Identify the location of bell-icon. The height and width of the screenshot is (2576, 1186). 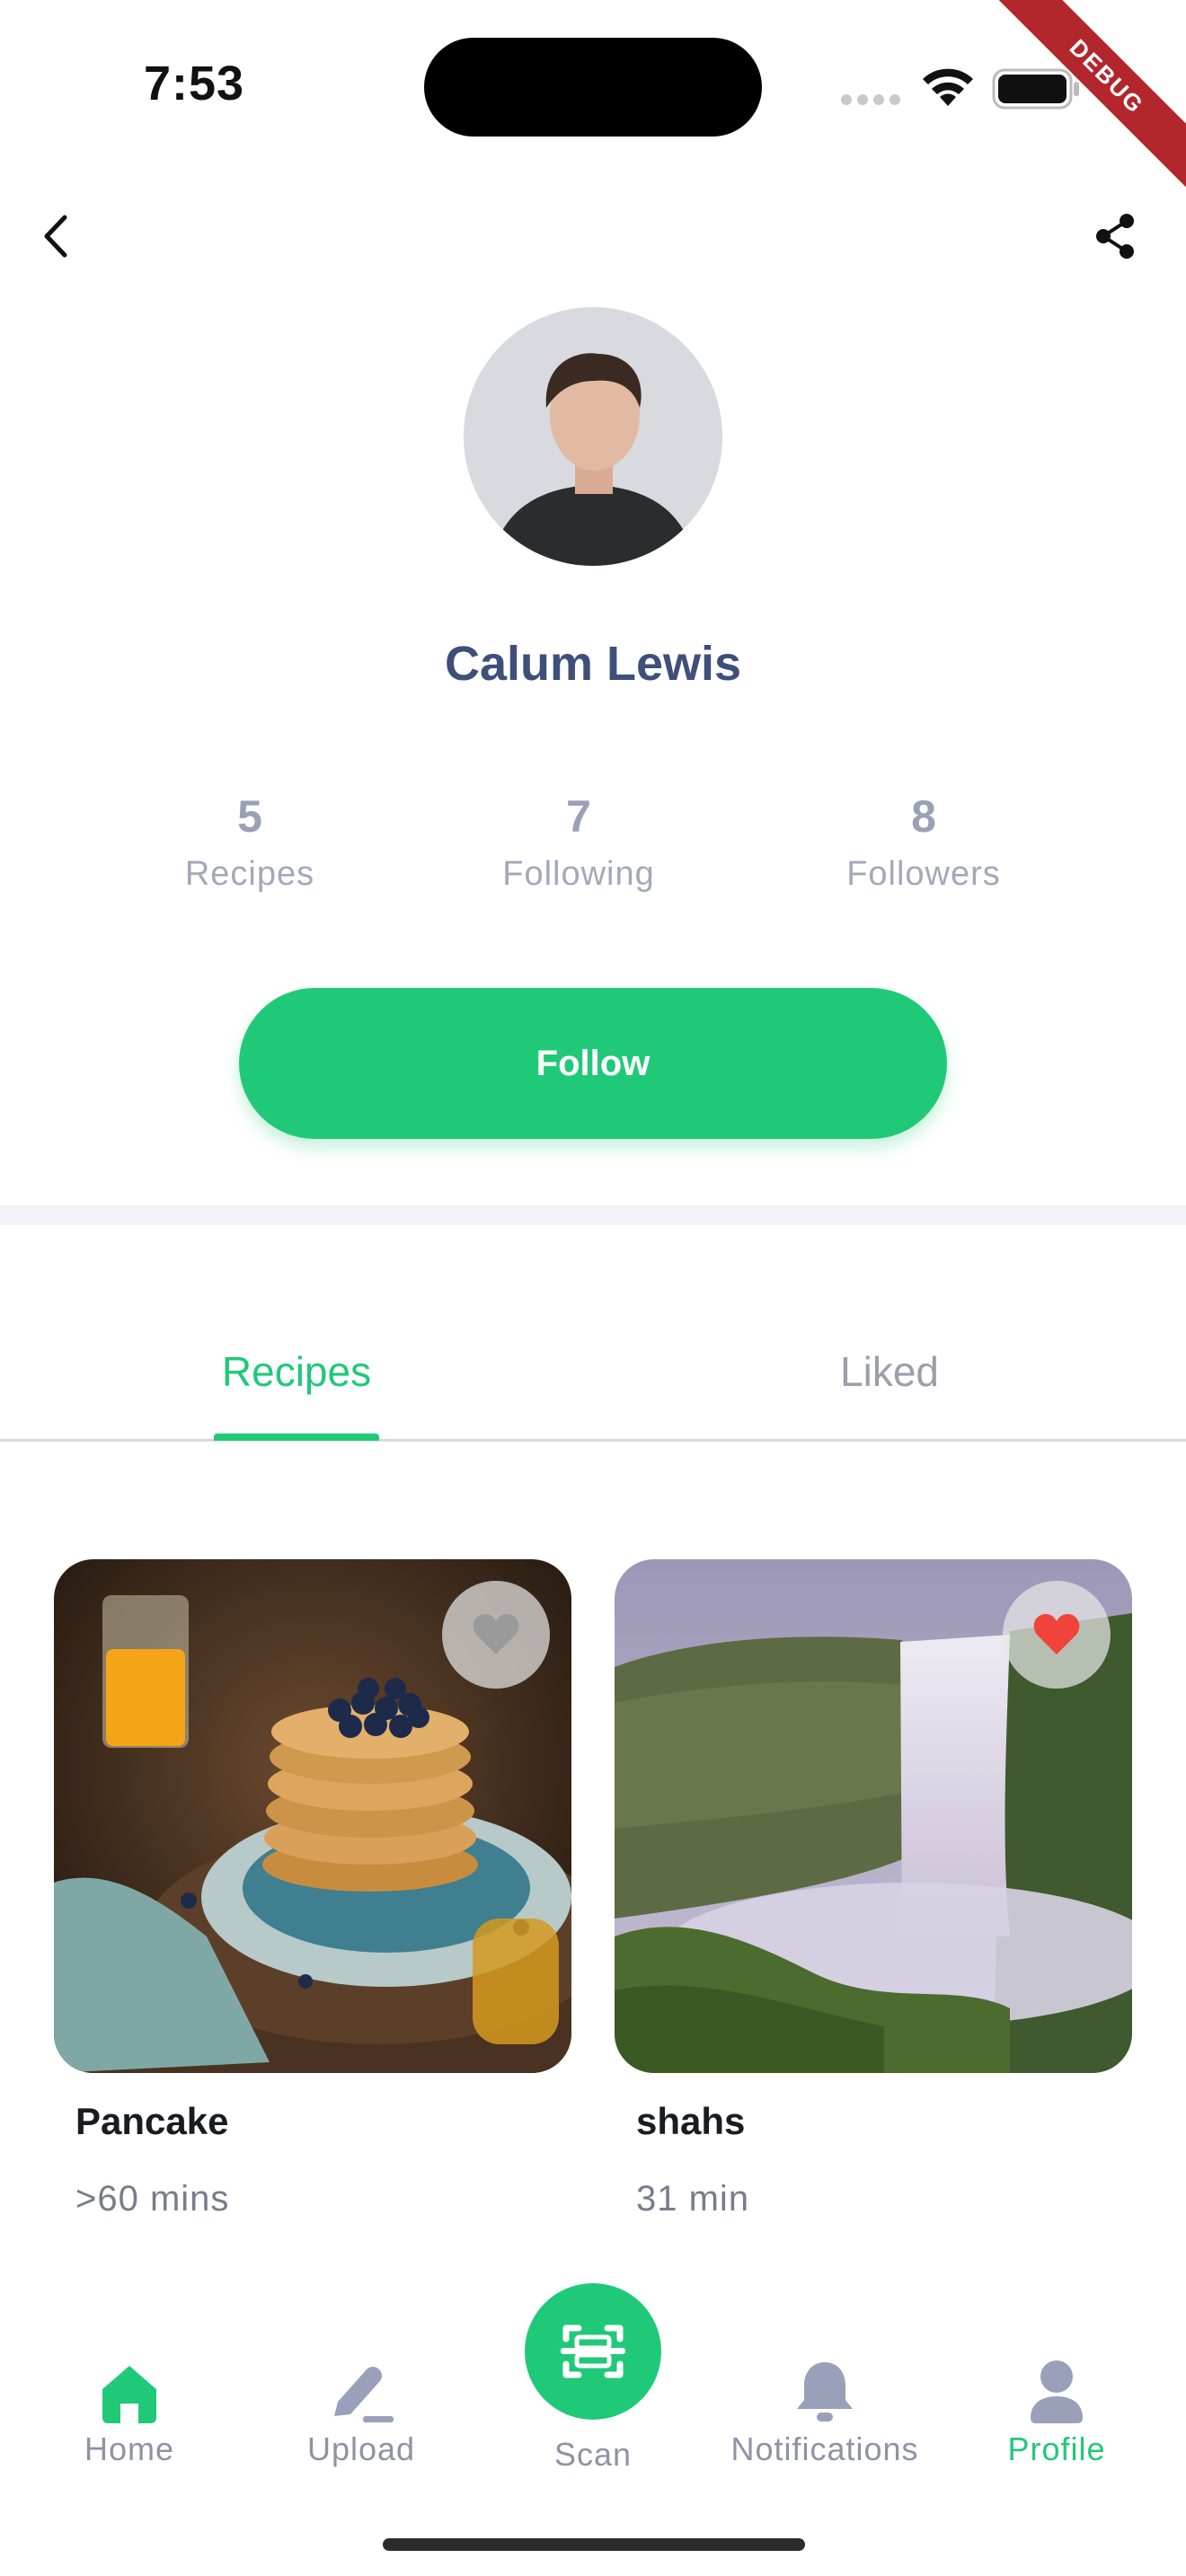
(825, 2389).